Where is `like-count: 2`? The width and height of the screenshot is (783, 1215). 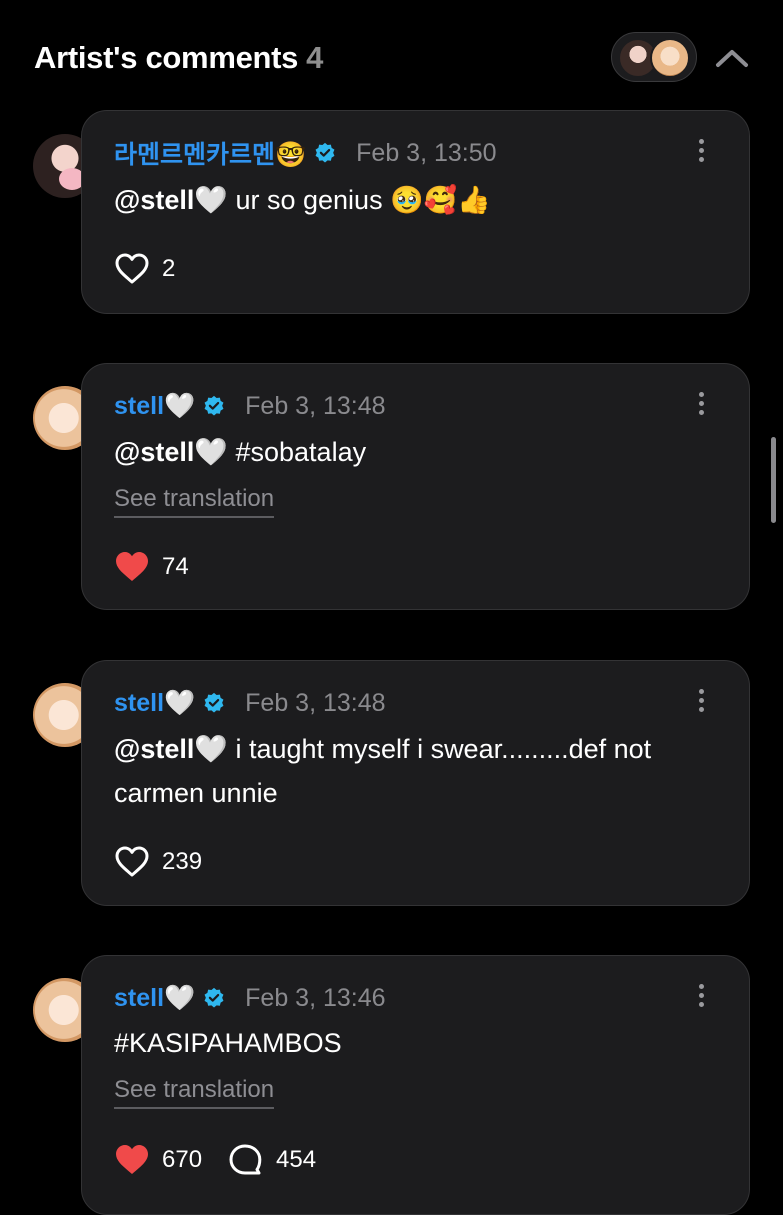 like-count: 2 is located at coordinates (169, 268).